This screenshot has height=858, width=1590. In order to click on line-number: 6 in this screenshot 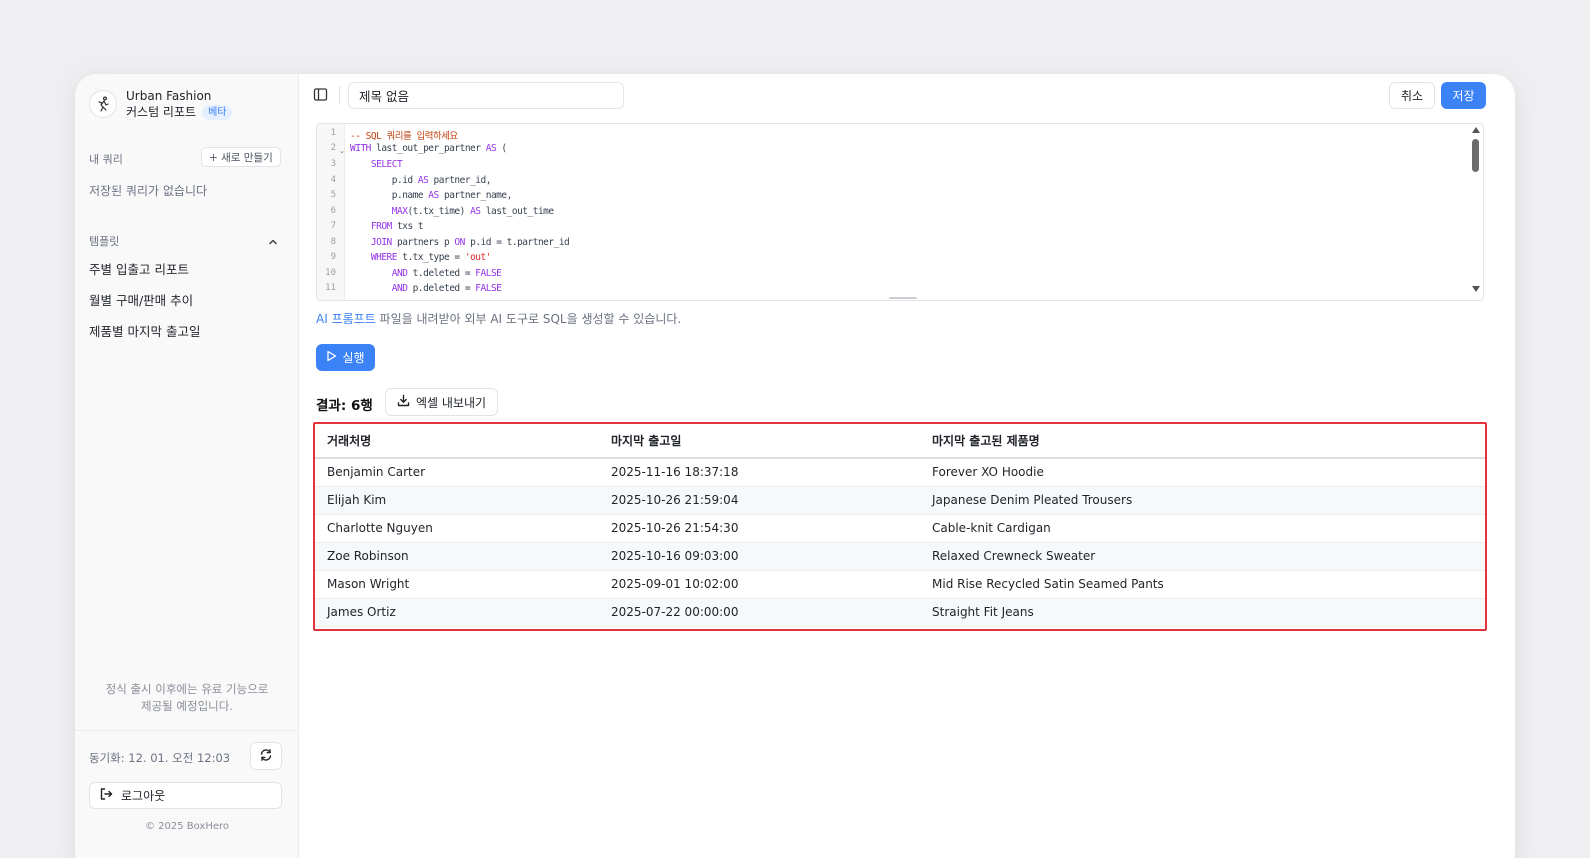, I will do `click(333, 211)`.